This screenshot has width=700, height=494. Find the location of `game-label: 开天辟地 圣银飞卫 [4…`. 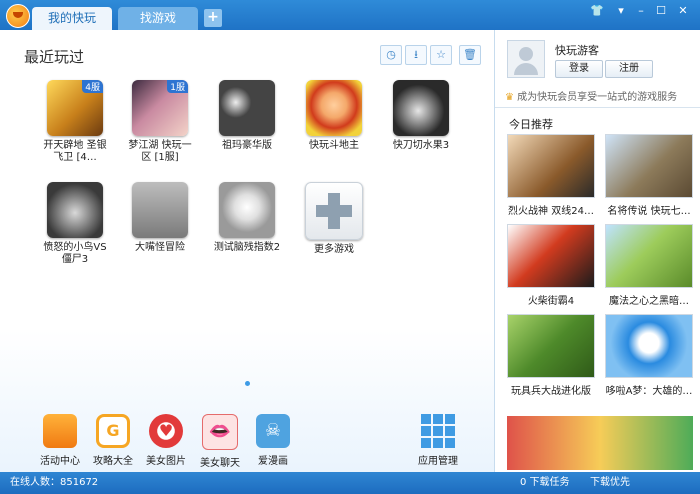

game-label: 开天辟地 圣银飞卫 [4… is located at coordinates (75, 151).